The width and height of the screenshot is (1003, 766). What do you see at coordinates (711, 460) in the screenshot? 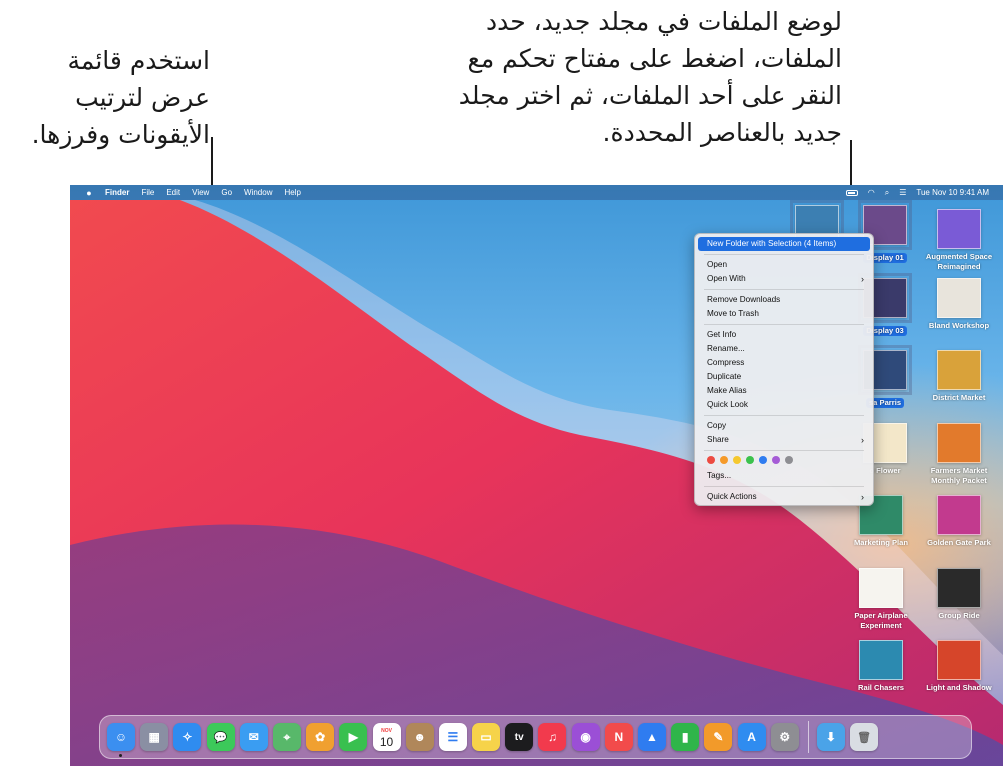
I see `tag-red-dot` at bounding box center [711, 460].